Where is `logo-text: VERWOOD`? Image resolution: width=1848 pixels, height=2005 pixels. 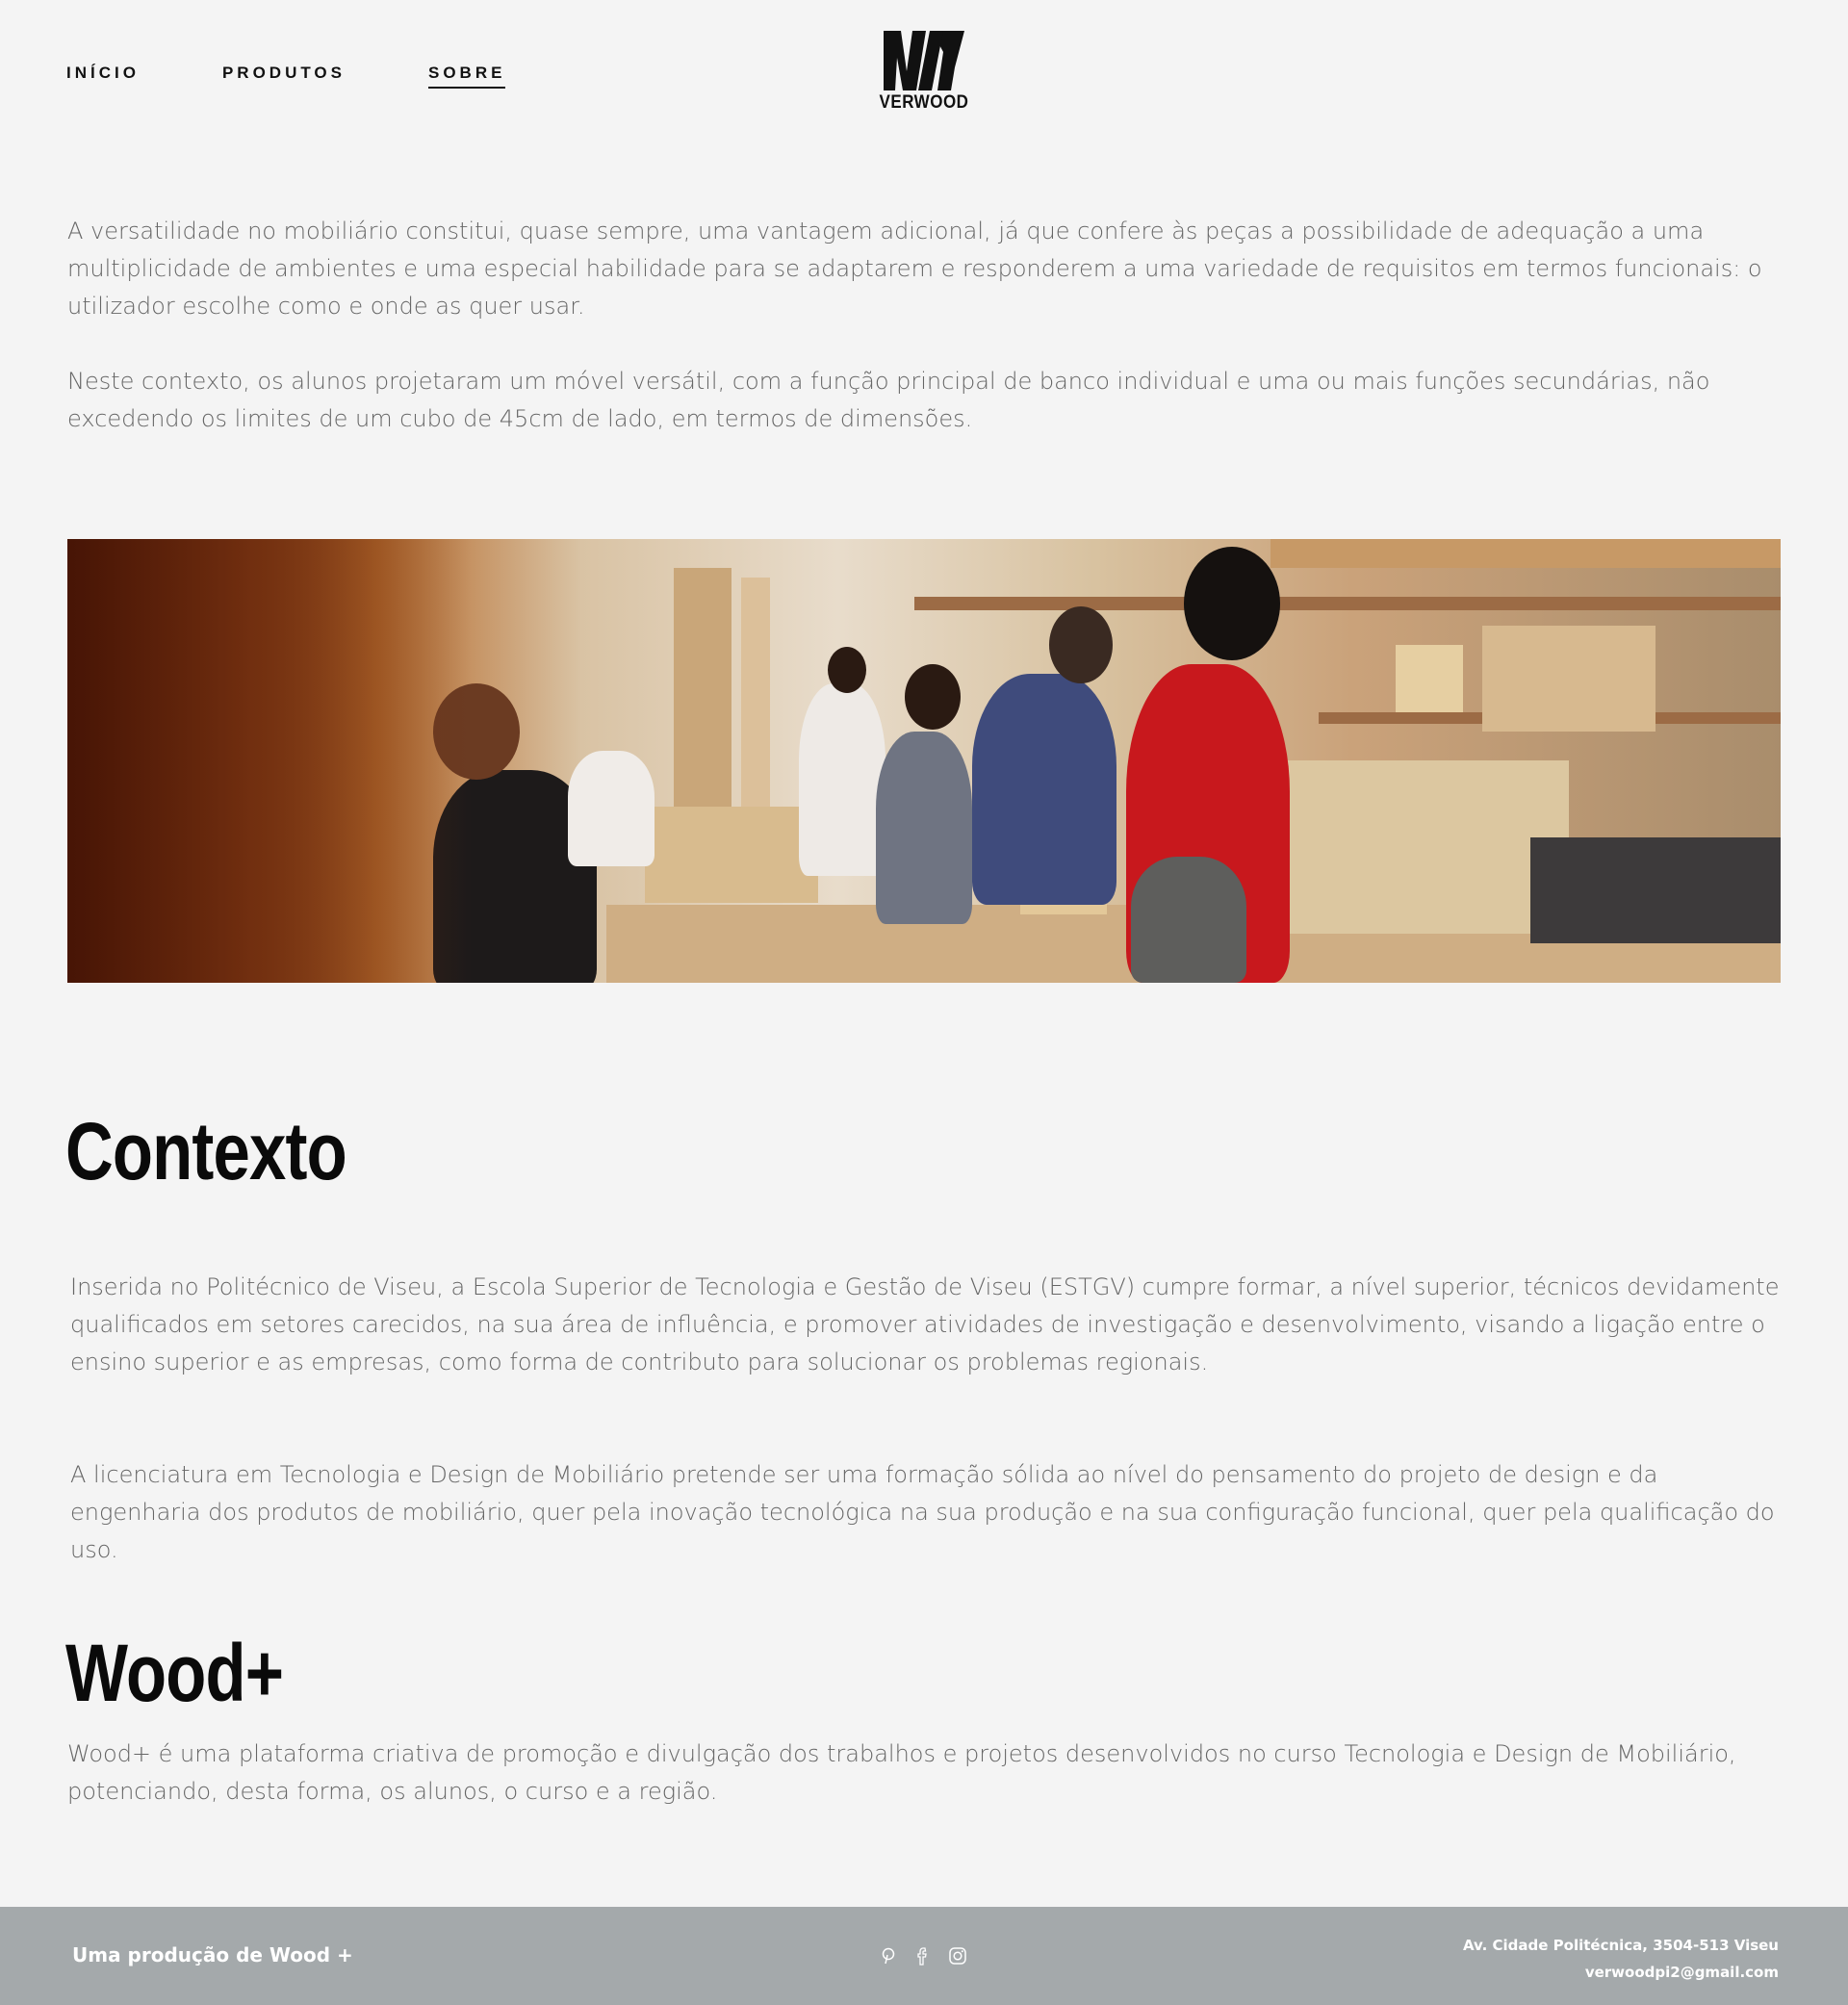
logo-text: VERWOOD is located at coordinates (924, 102).